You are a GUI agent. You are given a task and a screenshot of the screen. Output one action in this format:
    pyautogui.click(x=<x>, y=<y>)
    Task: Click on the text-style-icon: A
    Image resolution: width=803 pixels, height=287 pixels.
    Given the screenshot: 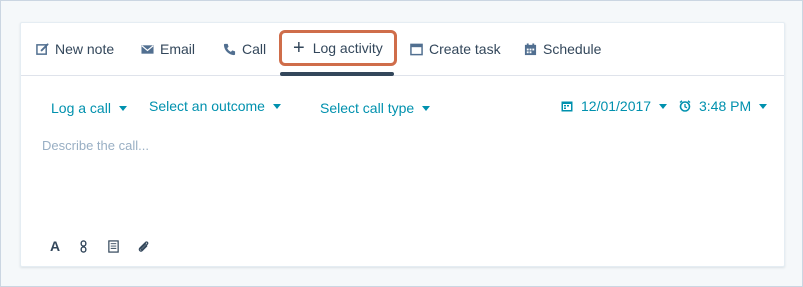 What is the action you would take?
    pyautogui.click(x=55, y=246)
    